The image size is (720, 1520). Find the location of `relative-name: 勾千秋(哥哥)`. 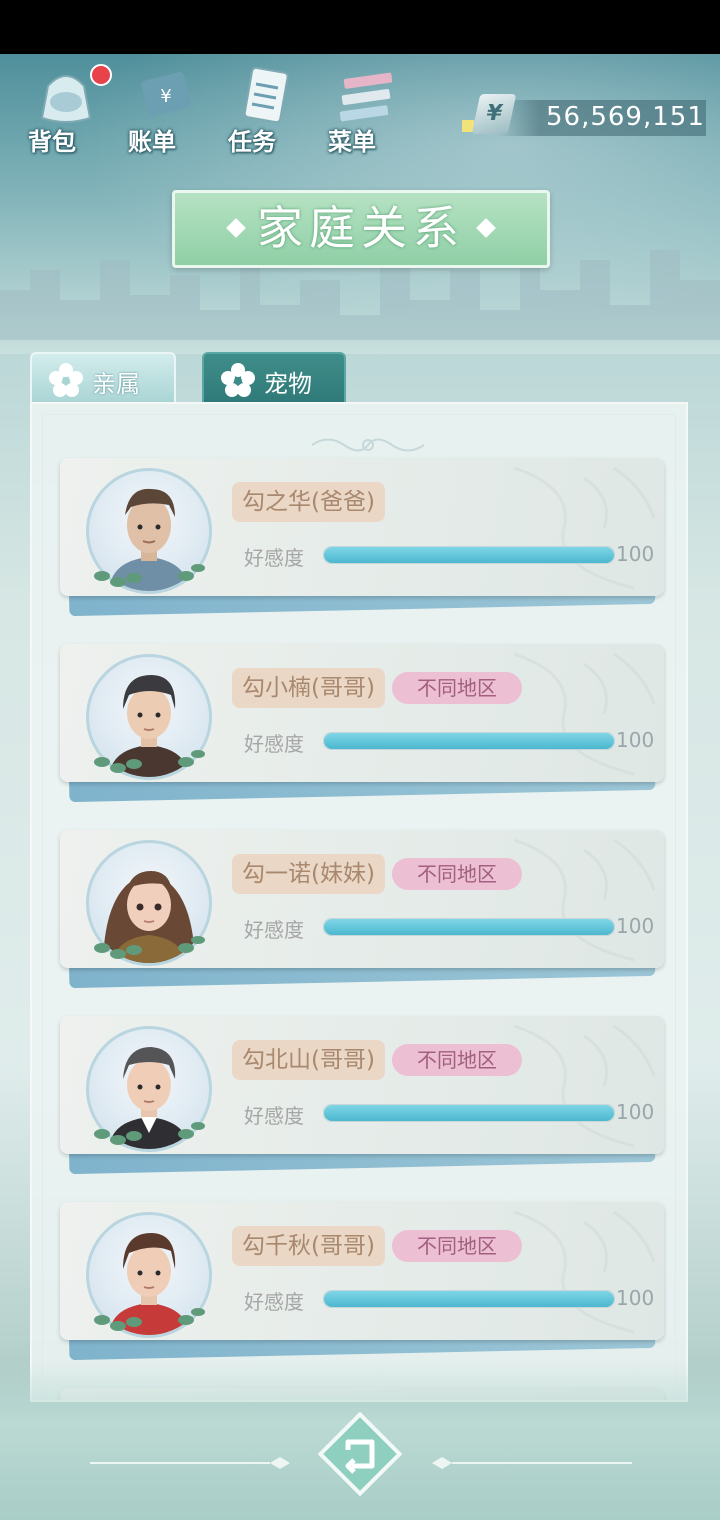

relative-name: 勾千秋(哥哥) is located at coordinates (308, 1246).